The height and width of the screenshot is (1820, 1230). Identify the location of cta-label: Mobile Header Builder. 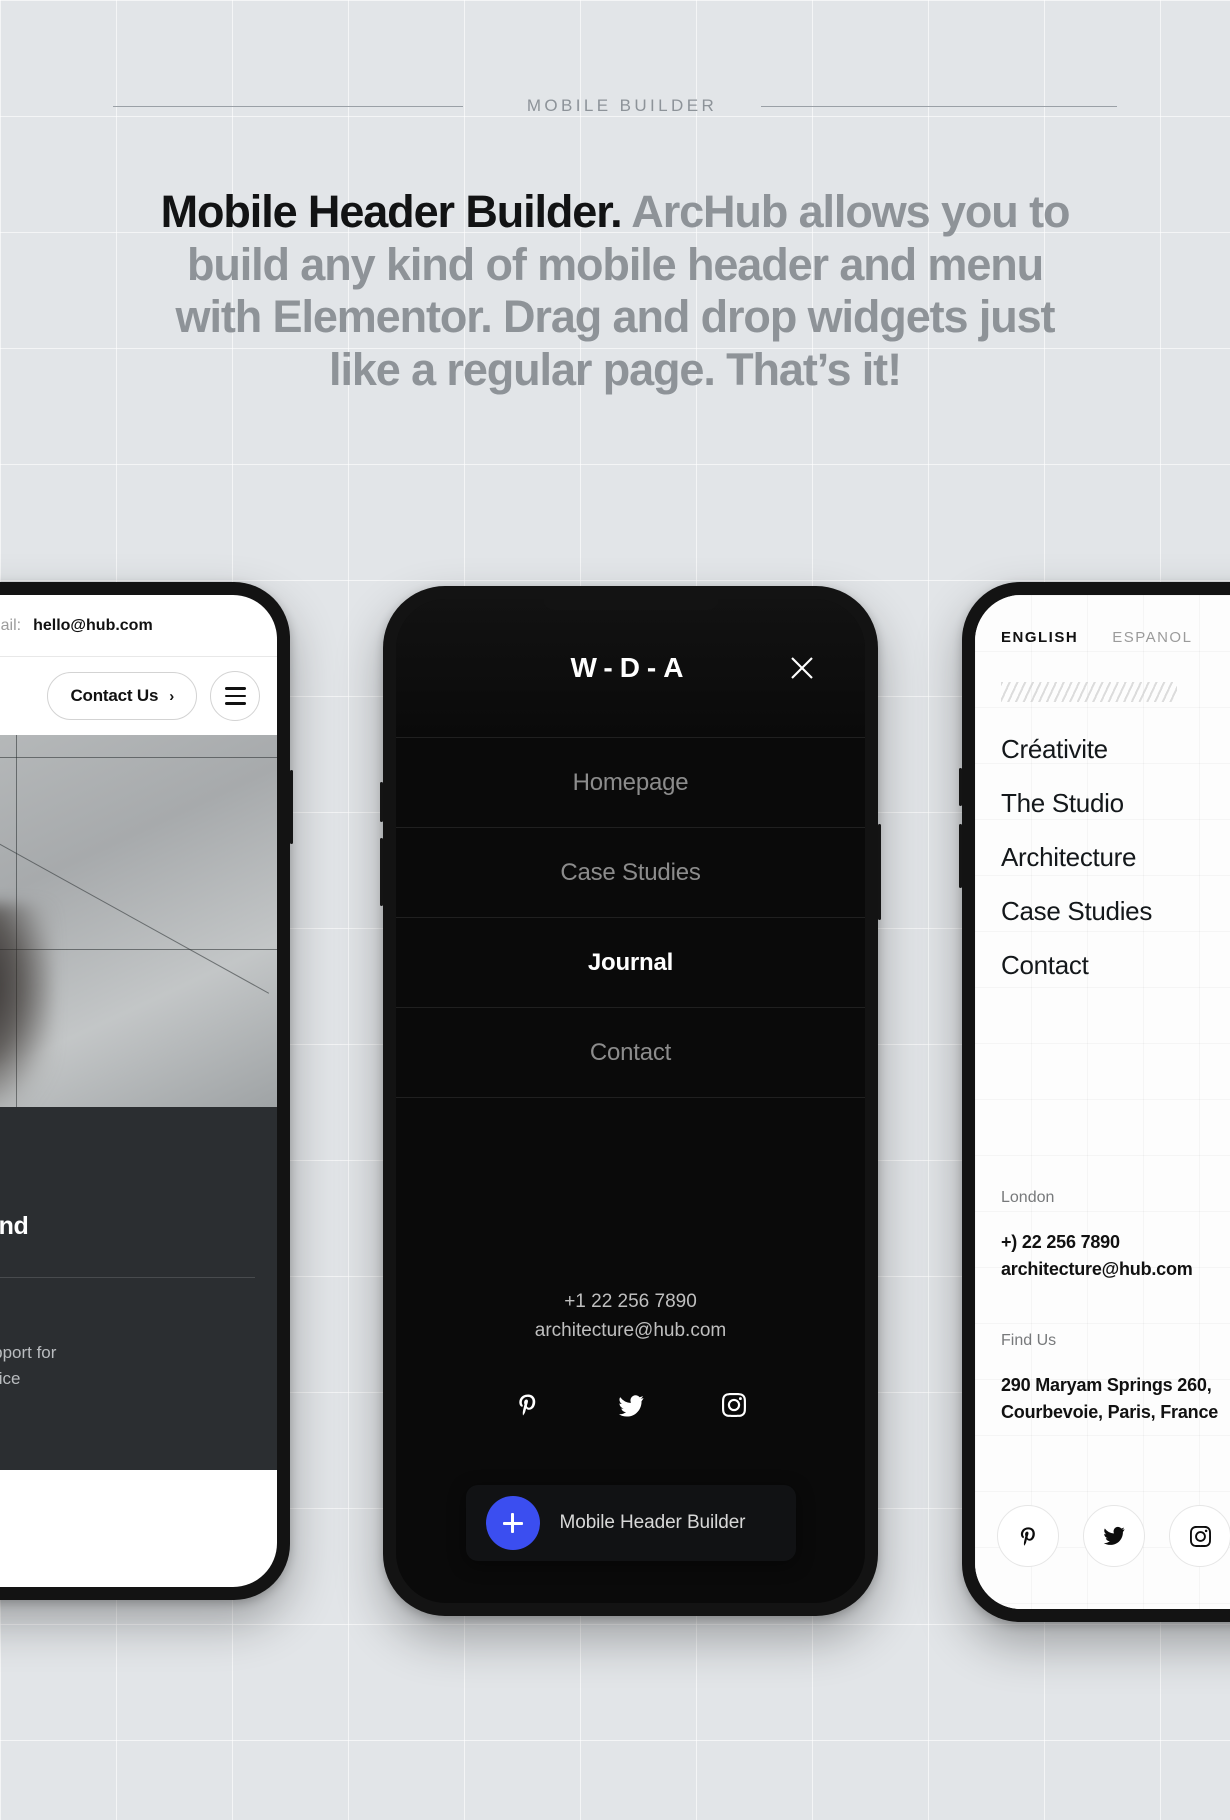
(652, 1522).